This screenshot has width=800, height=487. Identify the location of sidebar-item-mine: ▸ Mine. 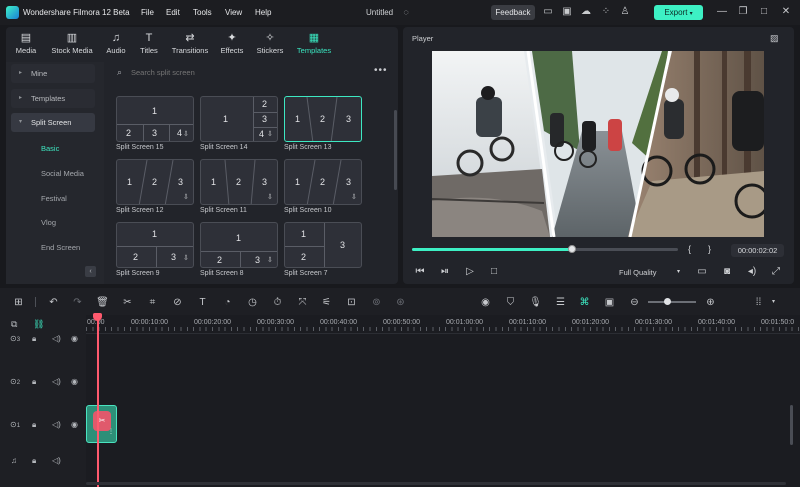
(53, 73).